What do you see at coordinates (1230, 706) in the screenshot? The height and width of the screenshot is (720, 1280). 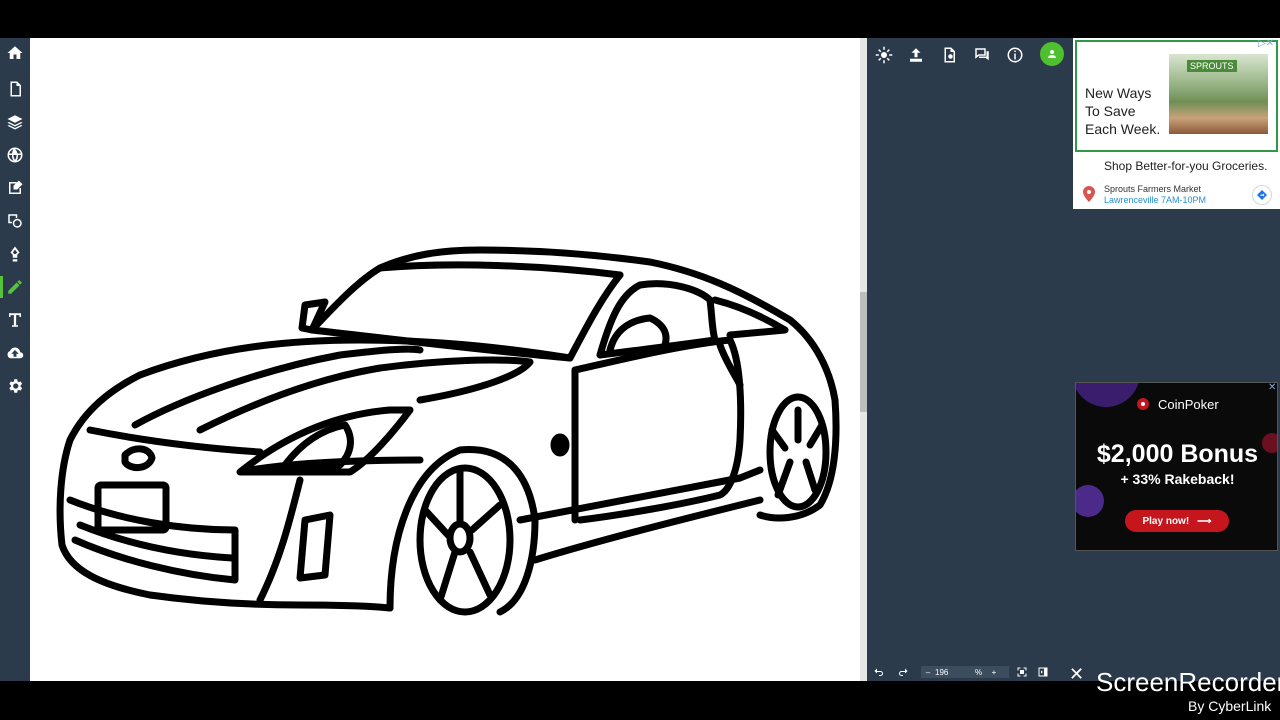 I see `watermark-subtitle: By CyberLink` at bounding box center [1230, 706].